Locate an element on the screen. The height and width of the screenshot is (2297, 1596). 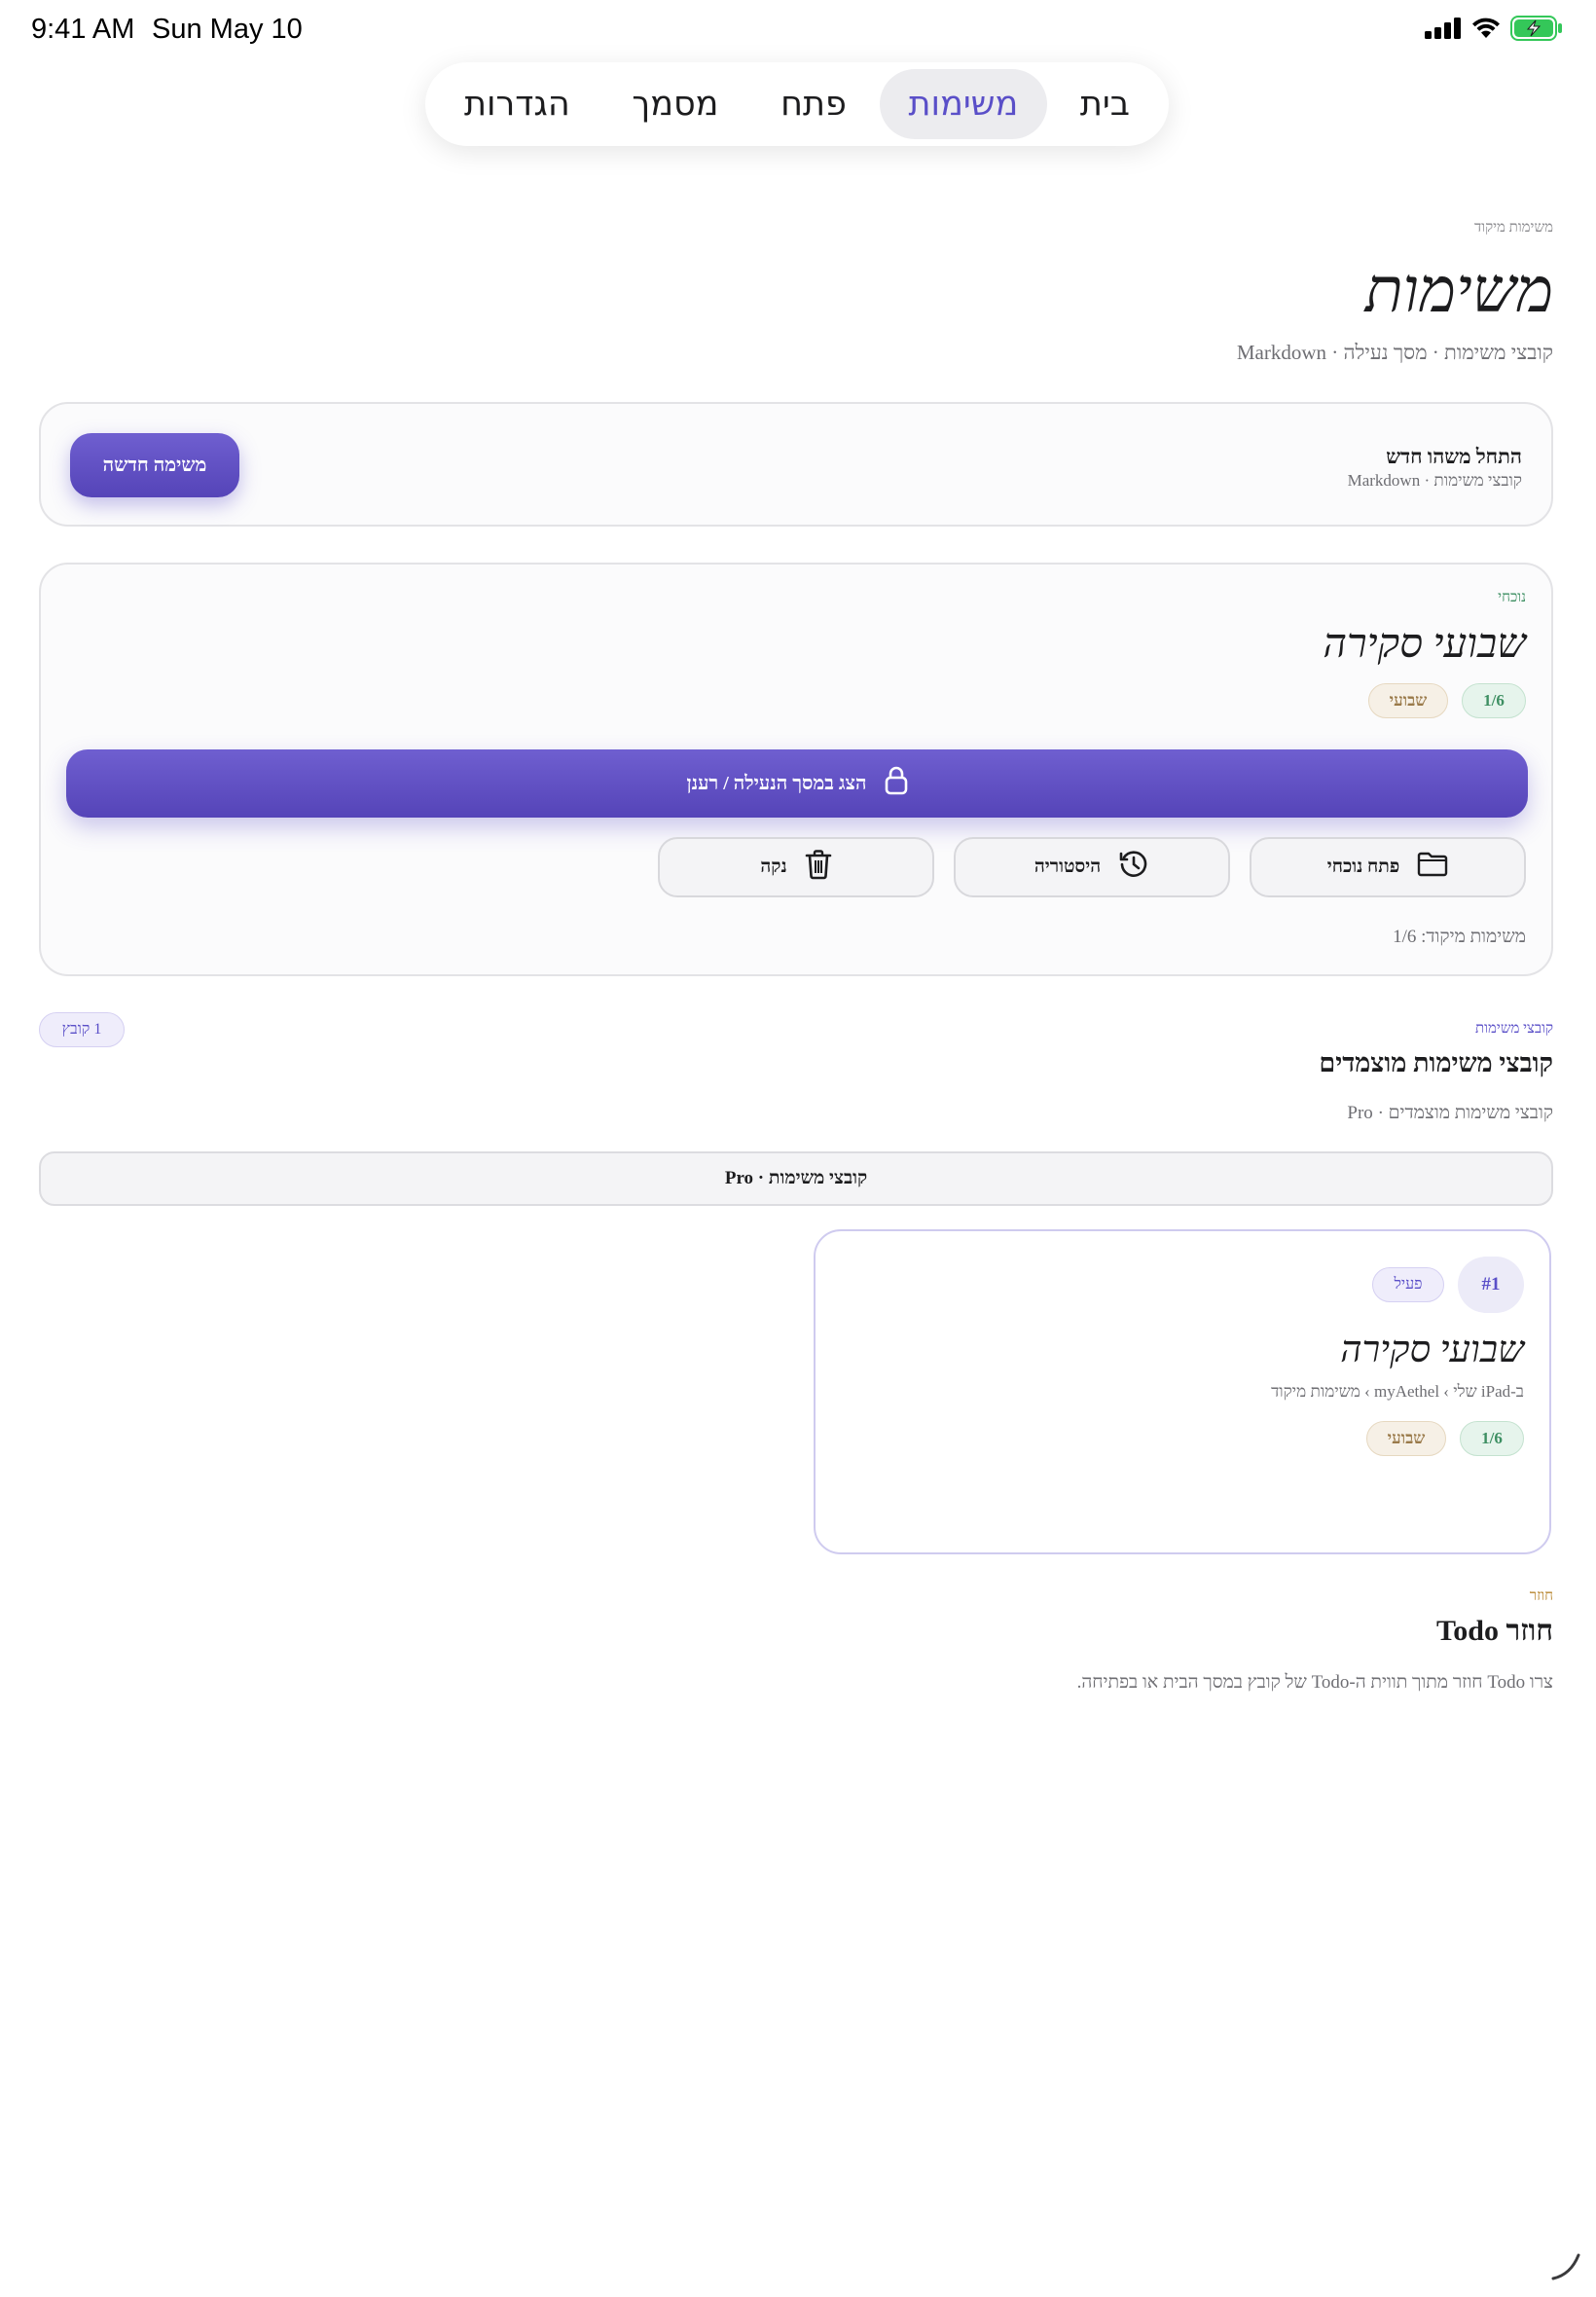
history-button: היסטוריה is located at coordinates (1092, 867).